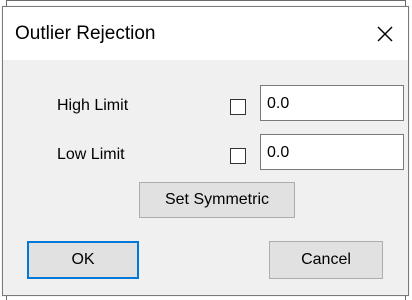 The image size is (412, 300). What do you see at coordinates (238, 156) in the screenshot?
I see `low-limit-checkbox` at bounding box center [238, 156].